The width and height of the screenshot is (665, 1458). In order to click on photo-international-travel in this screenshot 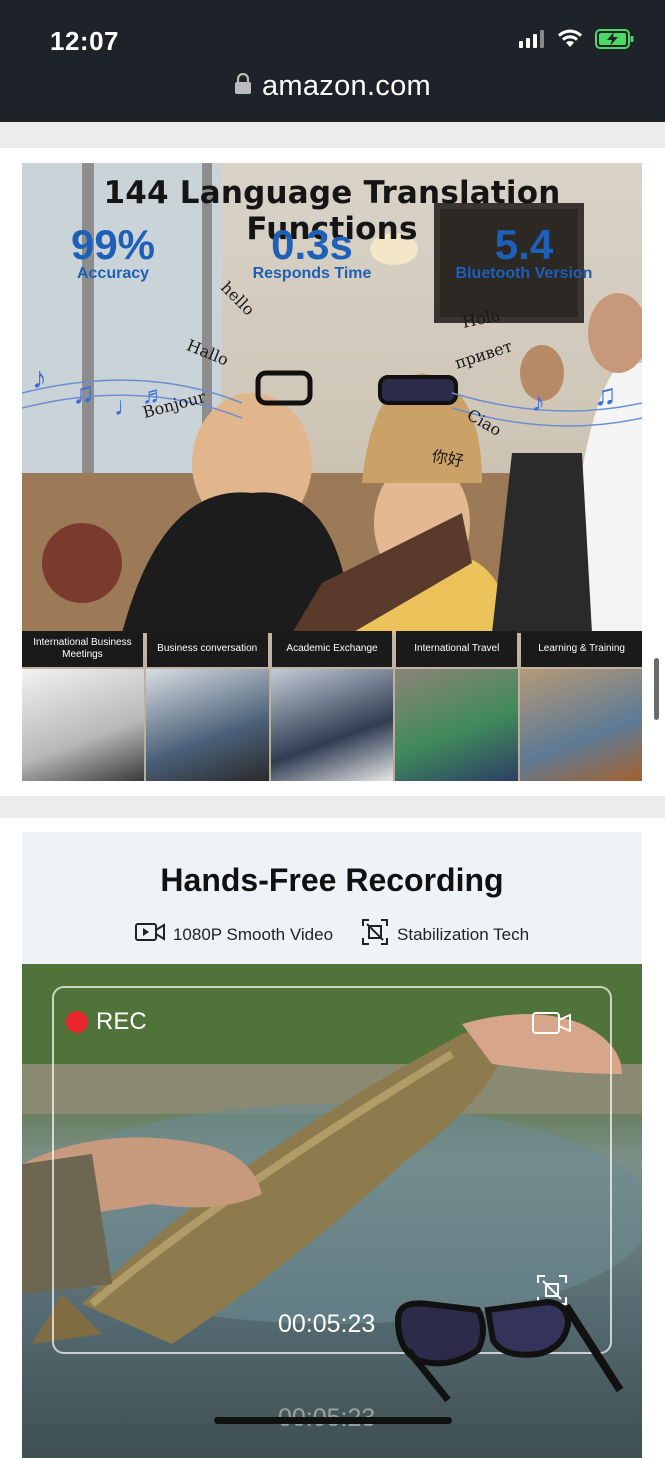, I will do `click(456, 725)`.